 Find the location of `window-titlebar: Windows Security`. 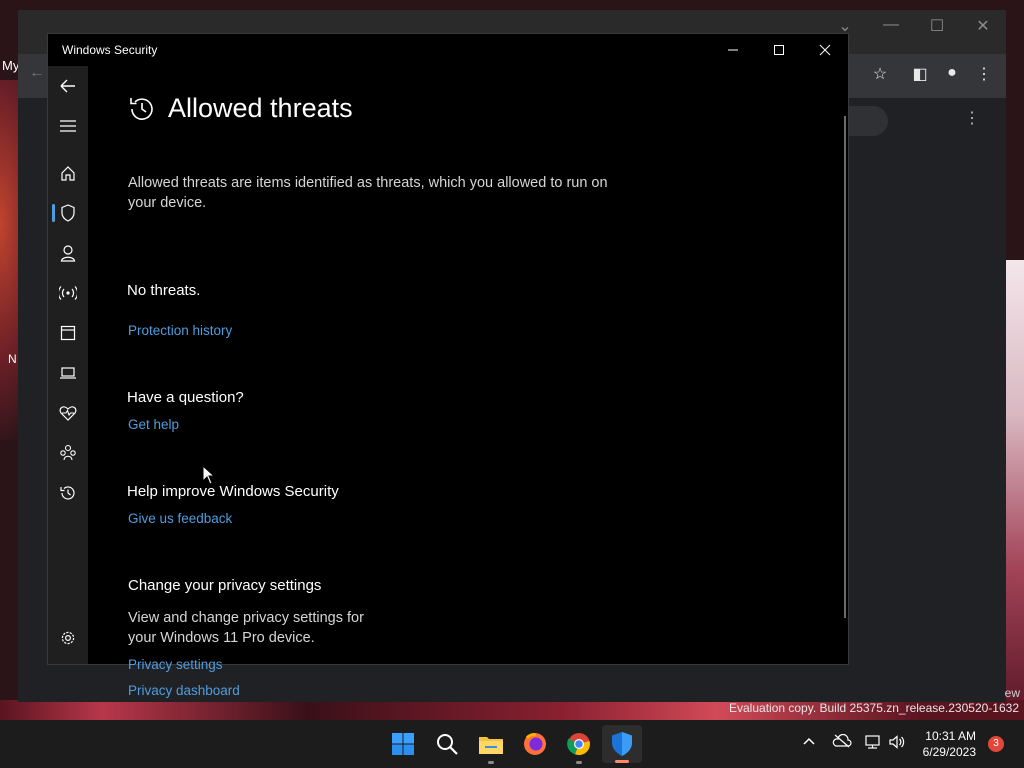

window-titlebar: Windows Security is located at coordinates (448, 50).